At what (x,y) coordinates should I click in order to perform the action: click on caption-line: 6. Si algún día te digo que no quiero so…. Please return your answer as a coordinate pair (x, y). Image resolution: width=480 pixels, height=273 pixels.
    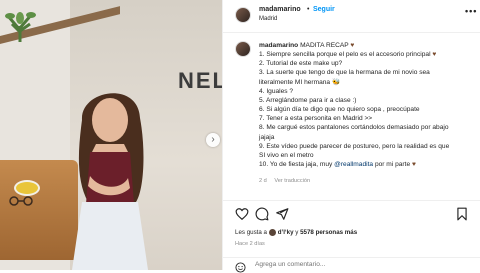
    Looking at the image, I should click on (339, 110).